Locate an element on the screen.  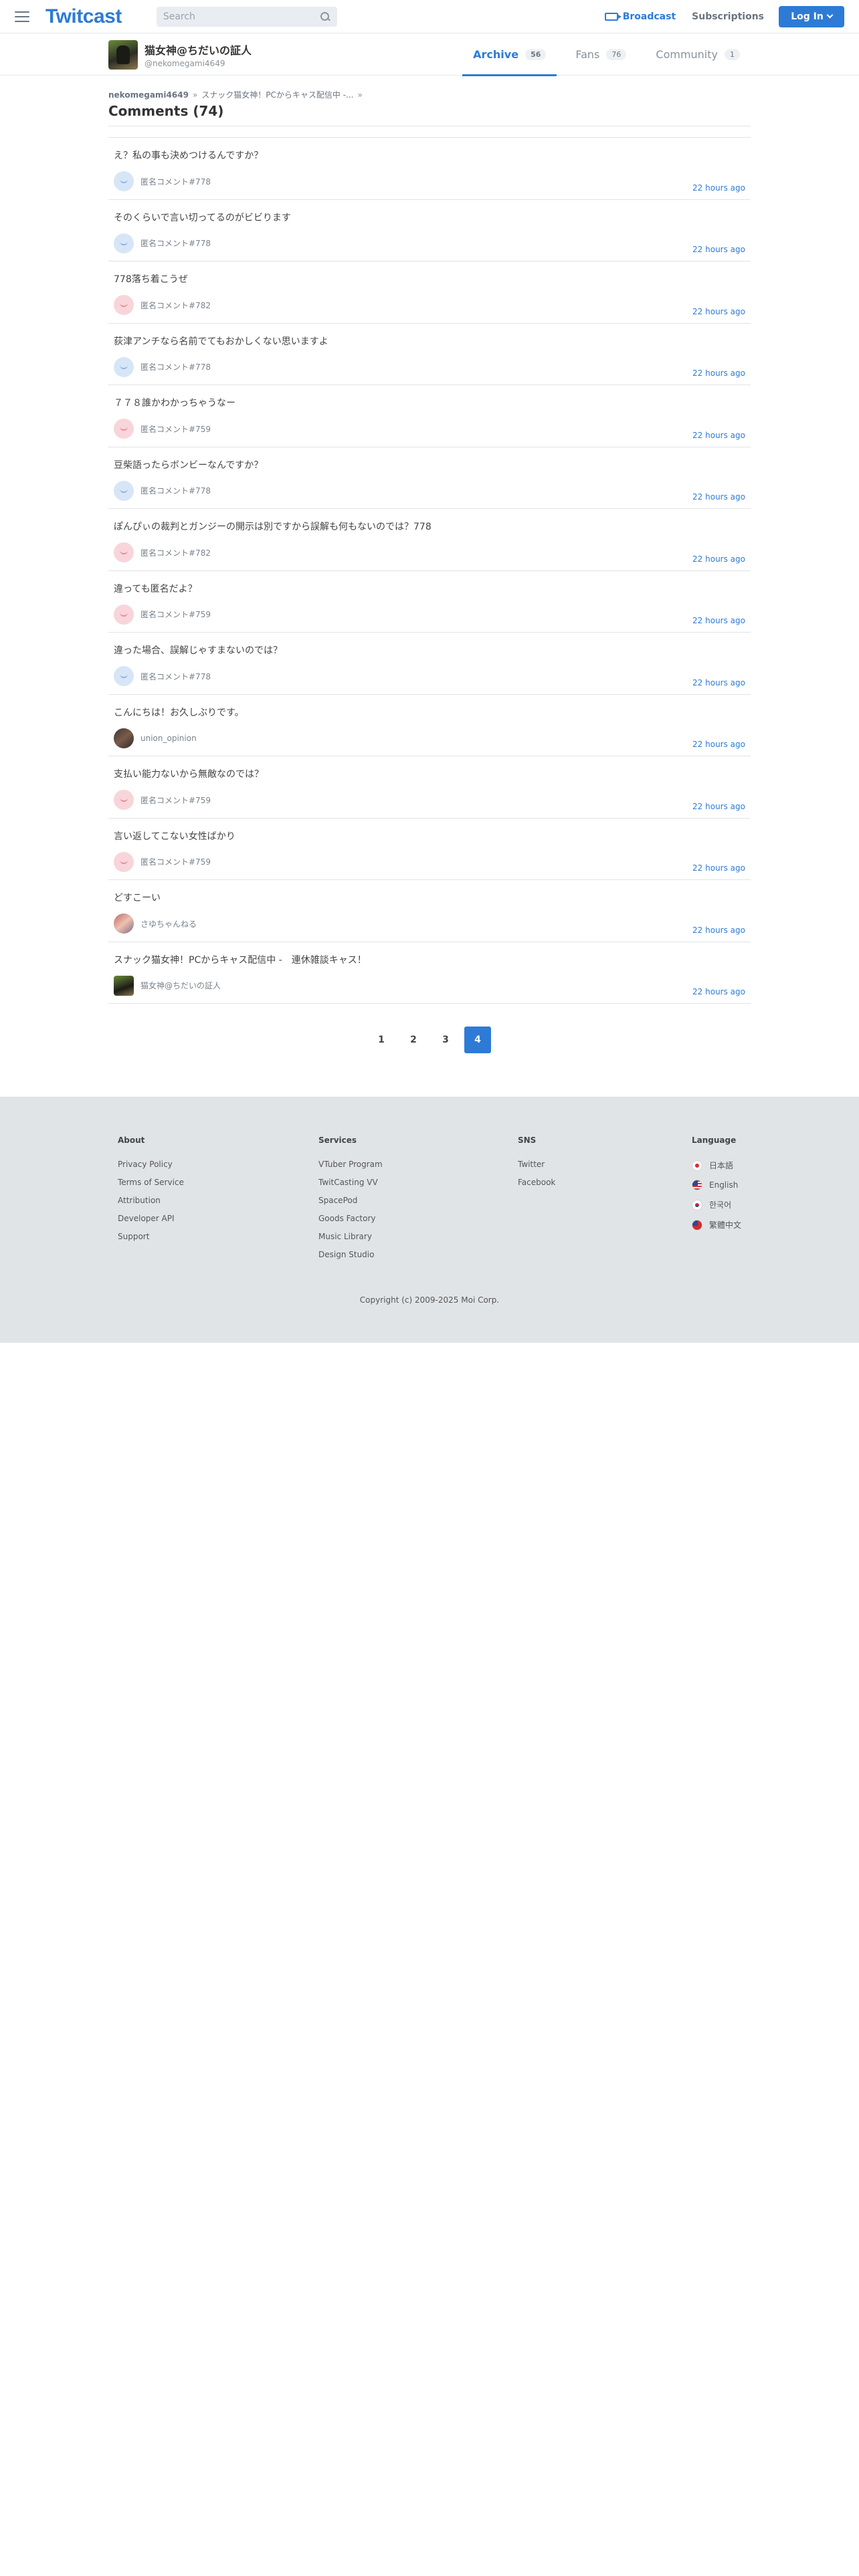
login-label: Log In is located at coordinates (808, 16).